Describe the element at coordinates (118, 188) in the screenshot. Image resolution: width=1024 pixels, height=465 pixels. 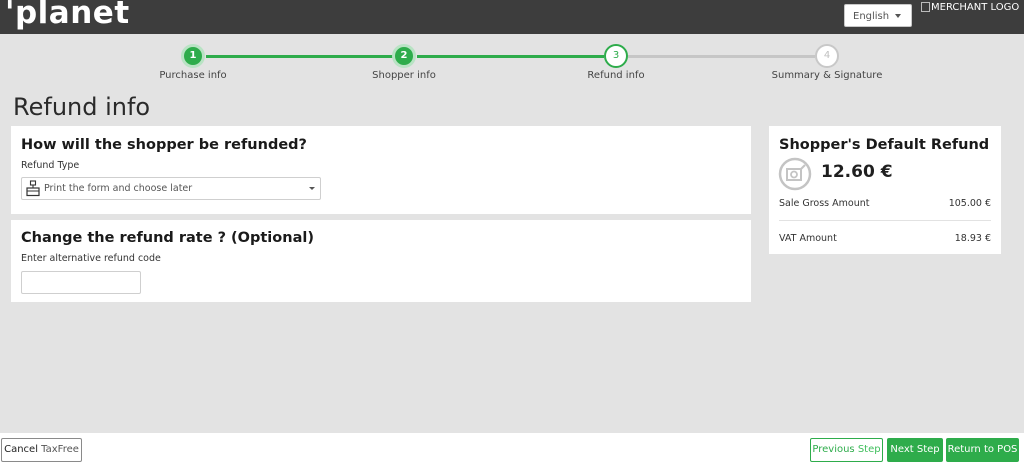
I see `refund-type-select-value: Print the form and choose later` at that location.